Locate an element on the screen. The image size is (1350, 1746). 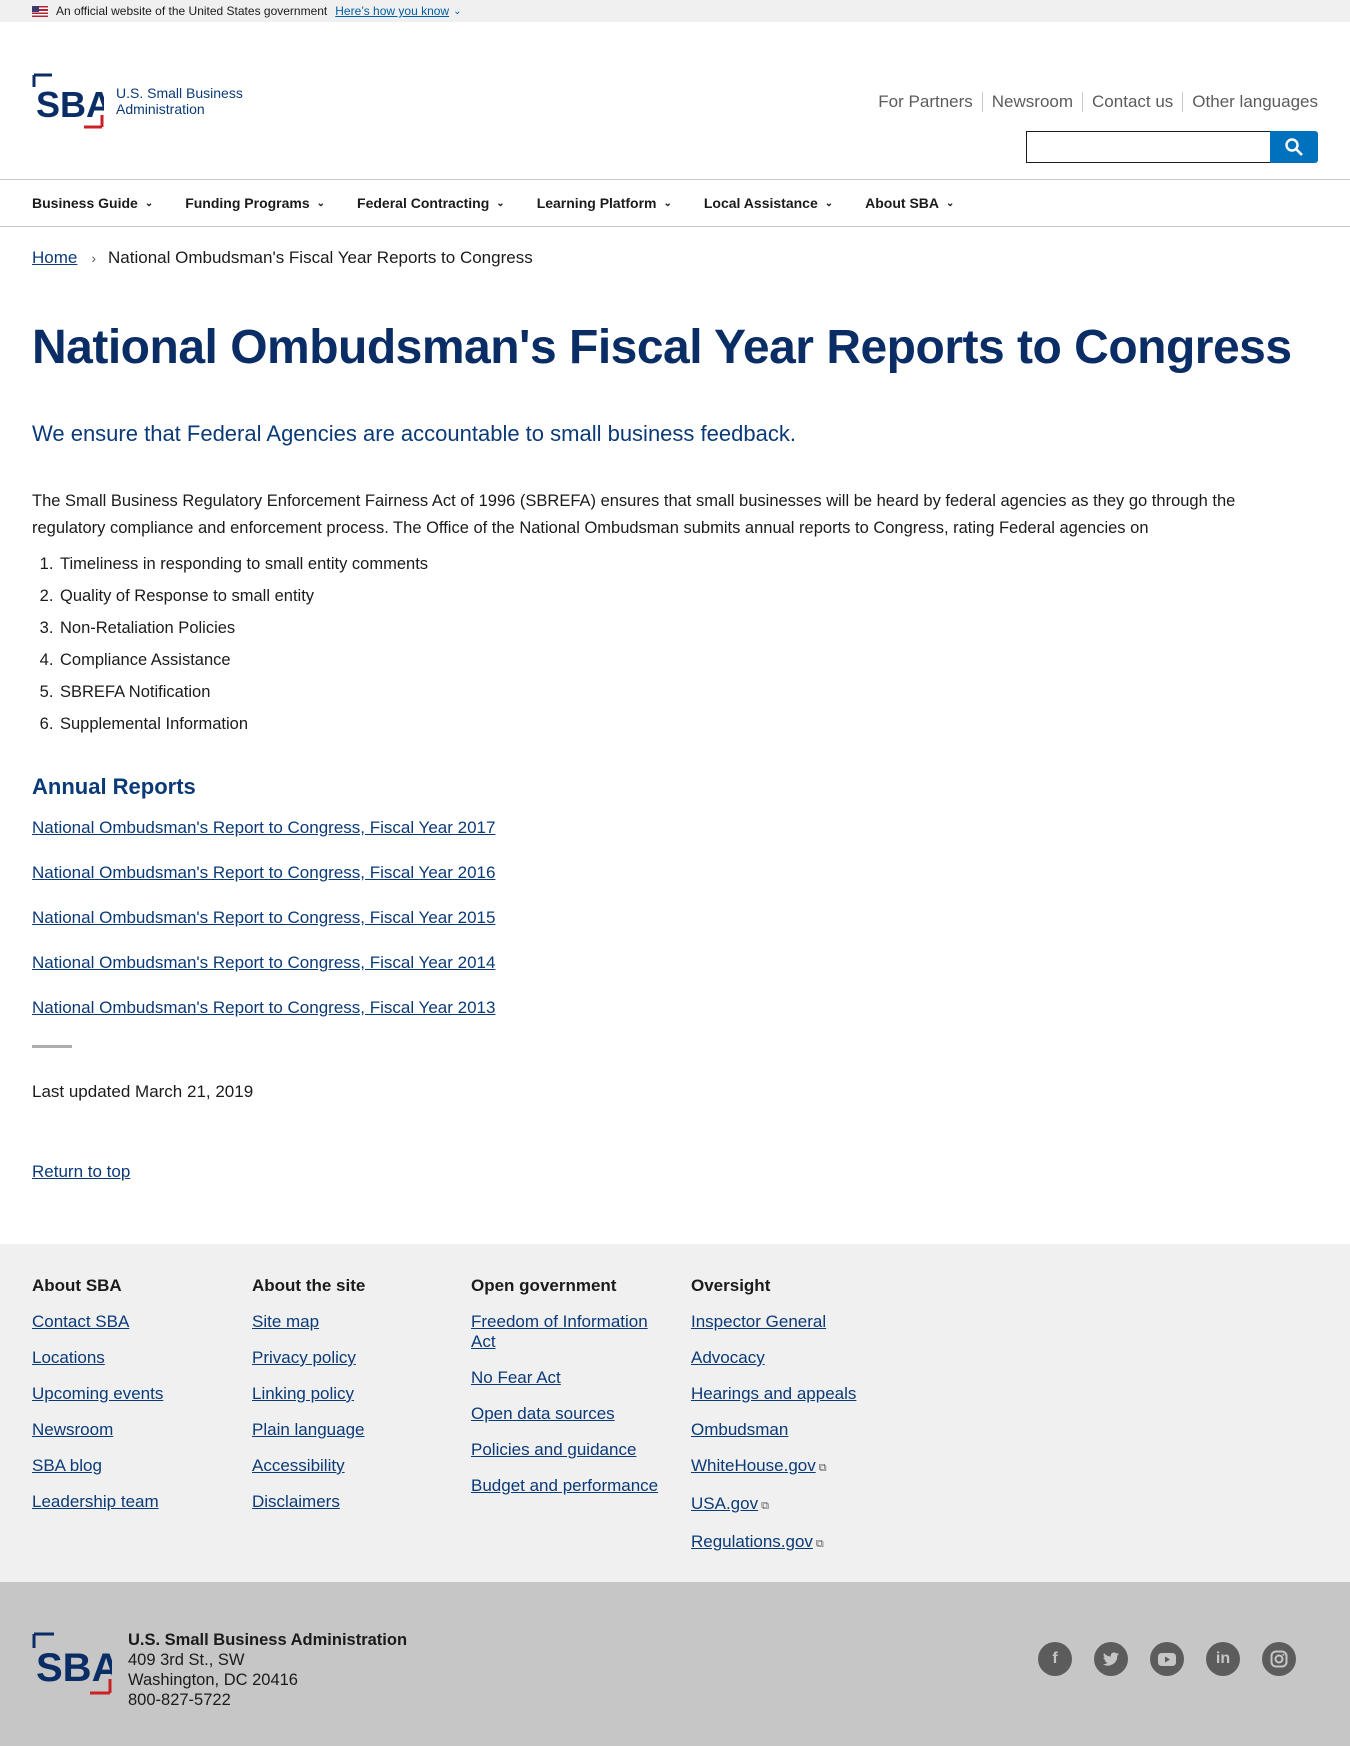
footer-link-ombudsman: Ombudsman is located at coordinates (739, 1429).